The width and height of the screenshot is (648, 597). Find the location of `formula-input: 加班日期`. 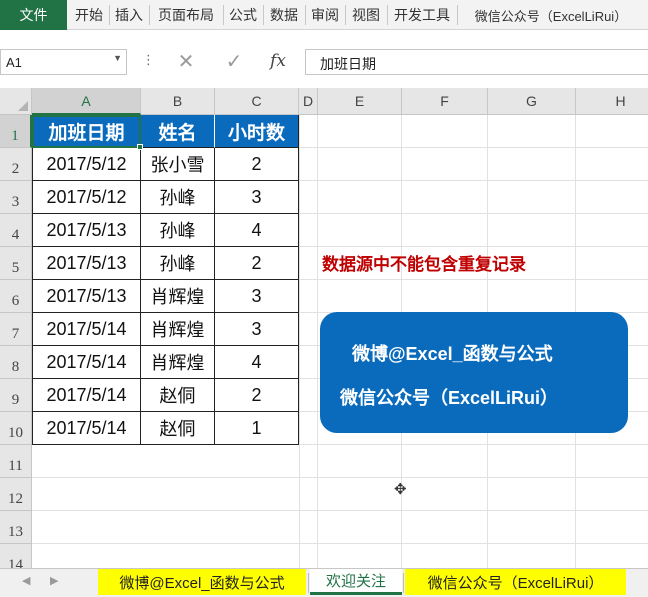

formula-input: 加班日期 is located at coordinates (476, 62).